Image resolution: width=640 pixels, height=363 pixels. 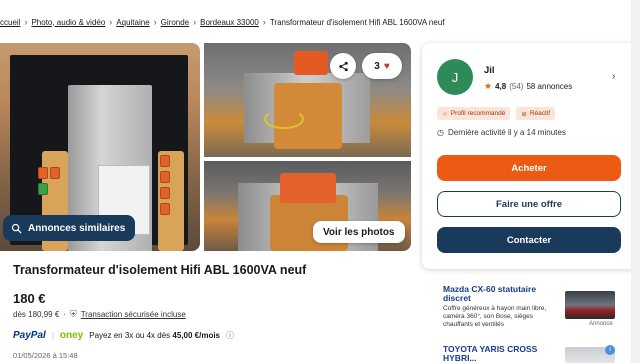 What do you see at coordinates (16, 228) in the screenshot?
I see `search-stack-icon` at bounding box center [16, 228].